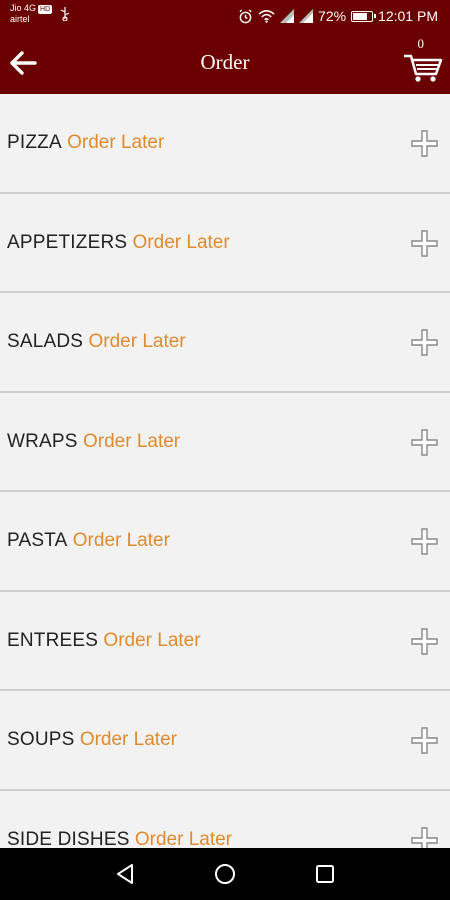  I want to click on signal-icon, so click(287, 16).